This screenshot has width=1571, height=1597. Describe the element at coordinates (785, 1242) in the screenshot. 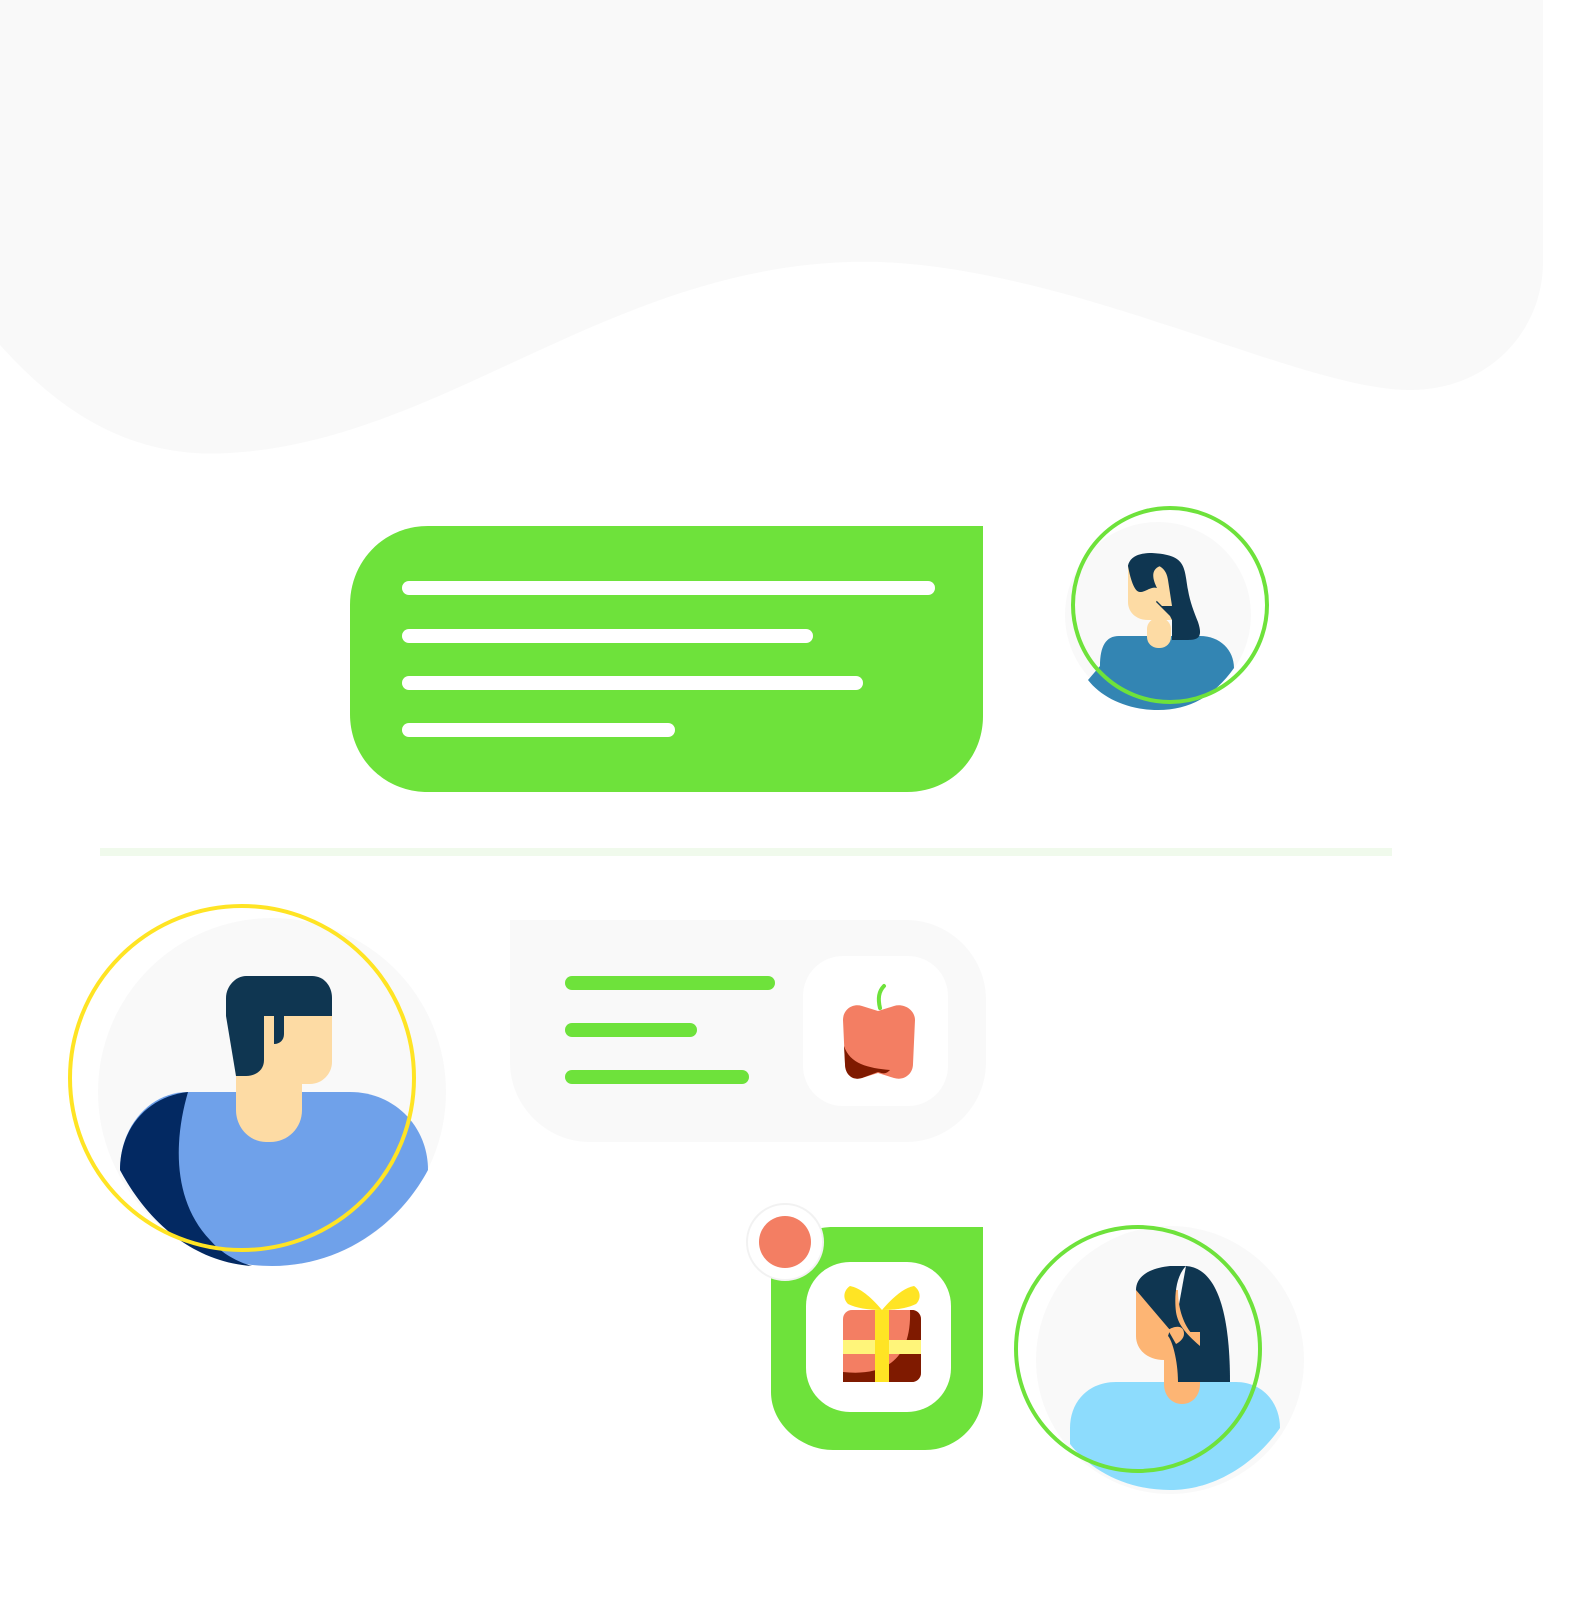

I see `notification-dot-icon` at that location.